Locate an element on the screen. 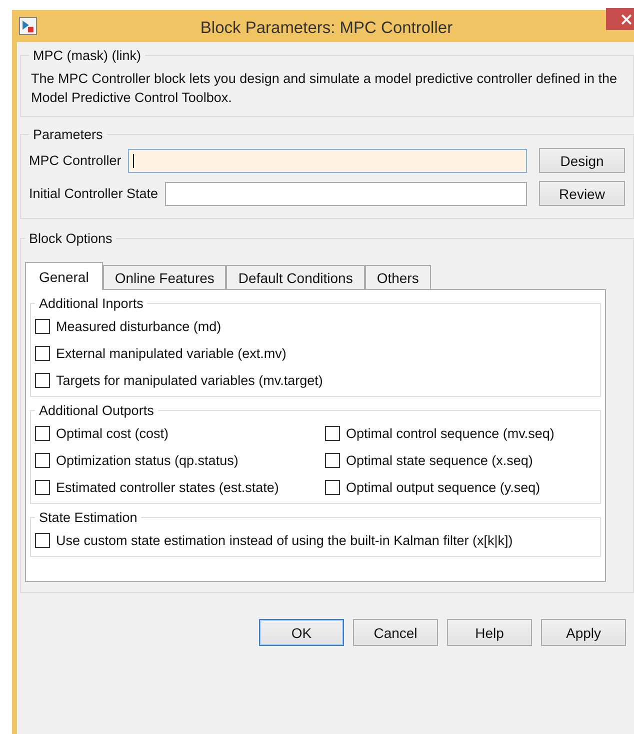 The width and height of the screenshot is (634, 734). tab: General is located at coordinates (64, 276).